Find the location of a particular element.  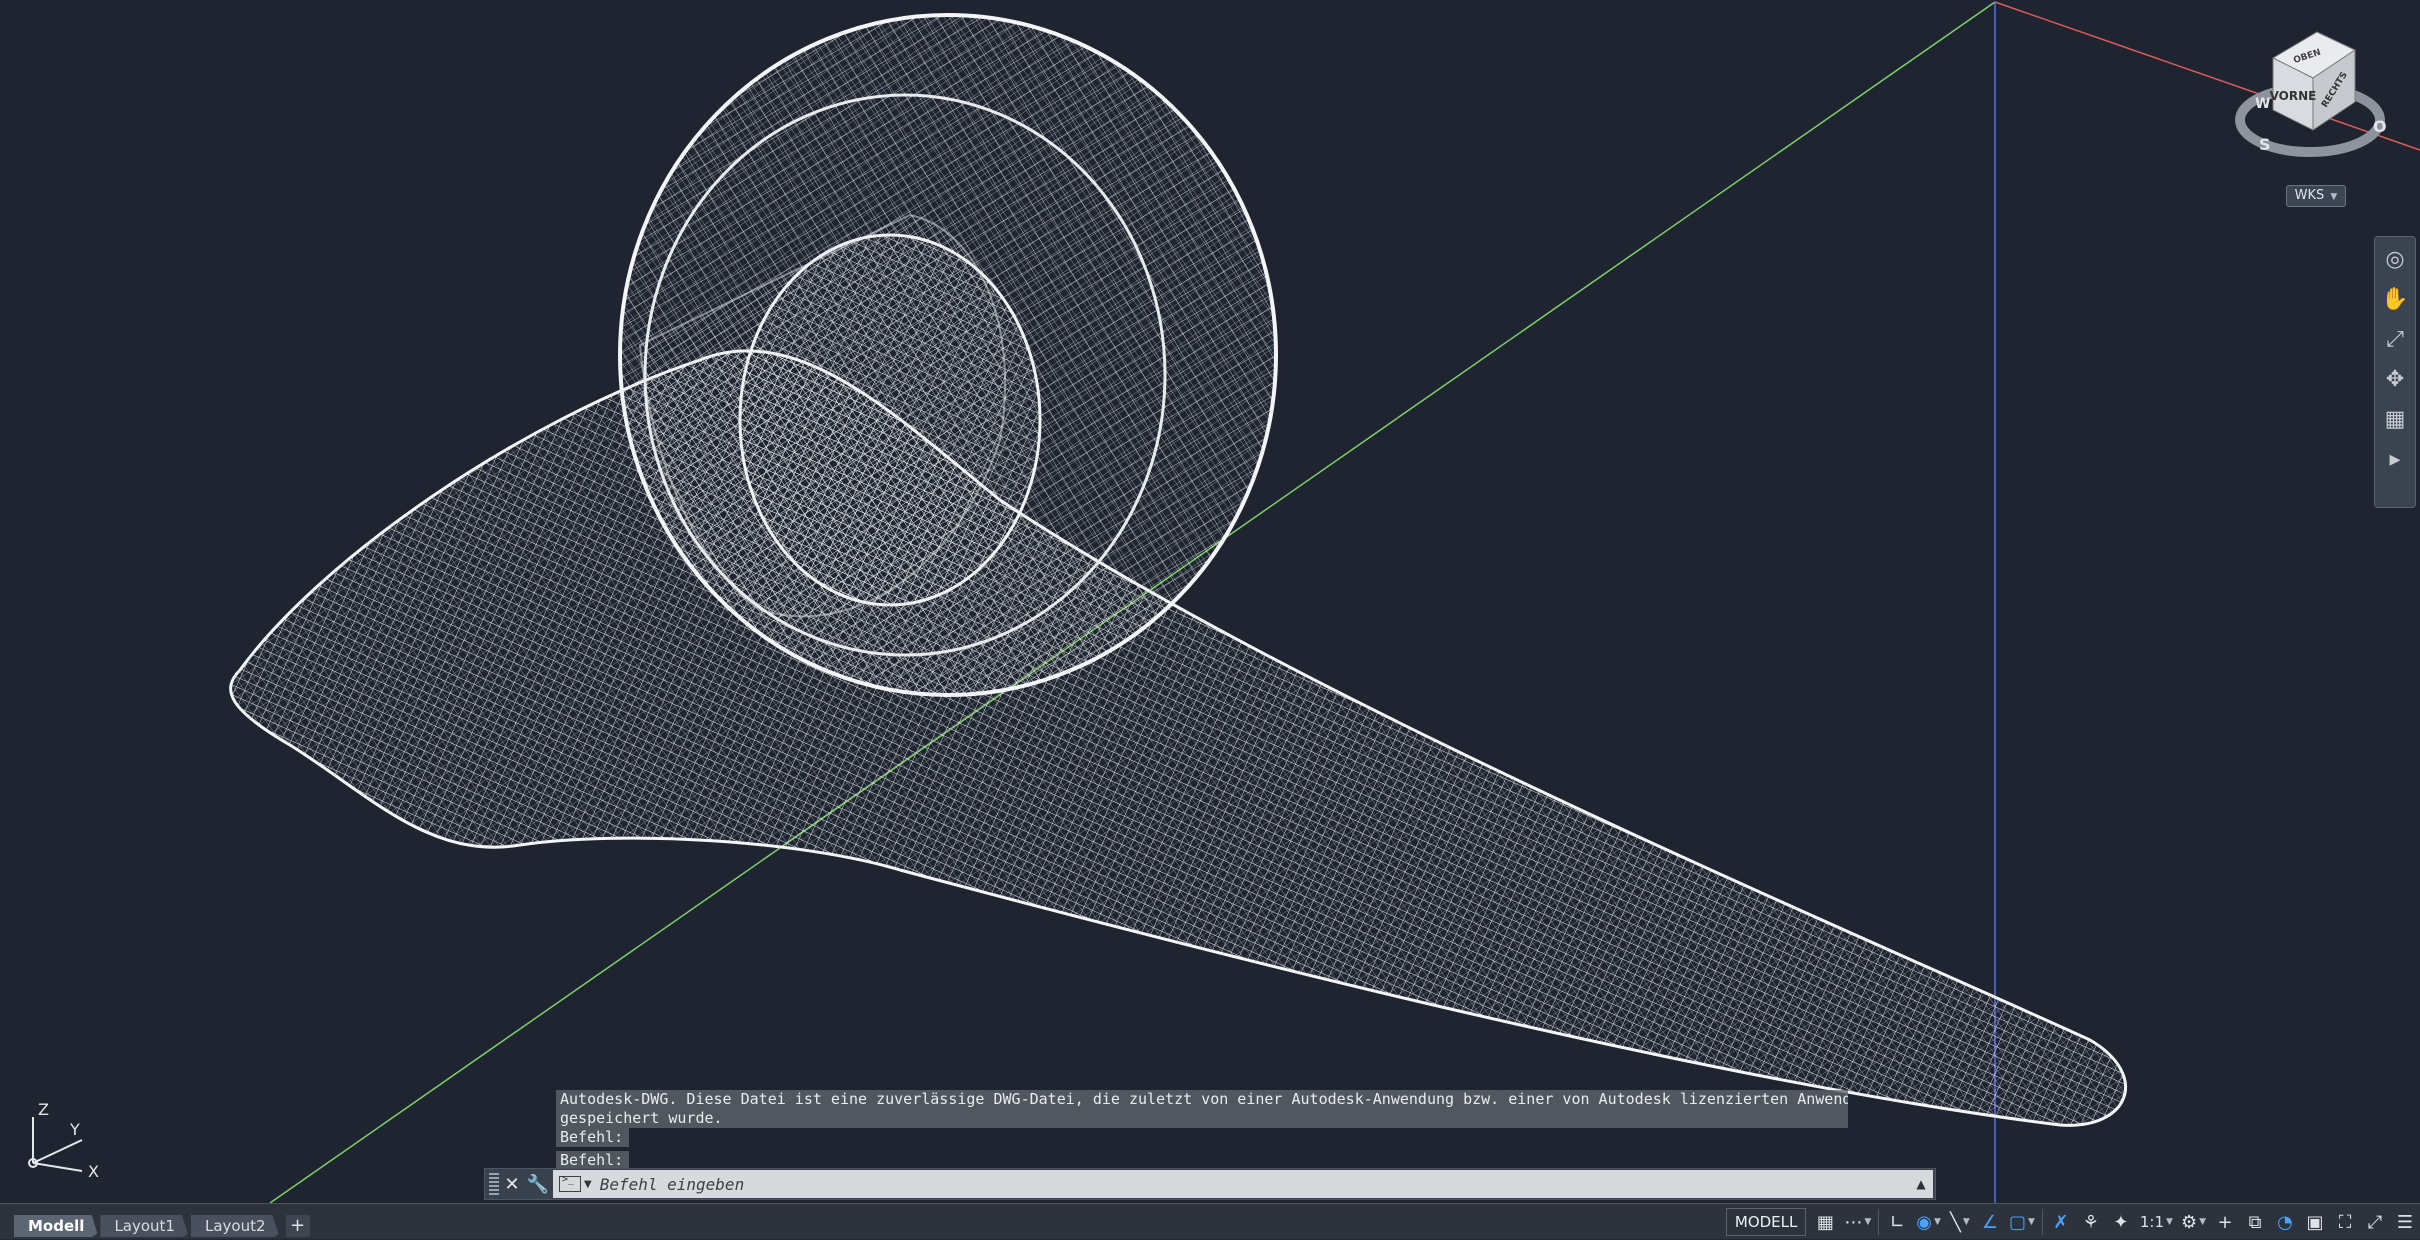

zoom-extents-icon: ⤢ is located at coordinates (2395, 339).